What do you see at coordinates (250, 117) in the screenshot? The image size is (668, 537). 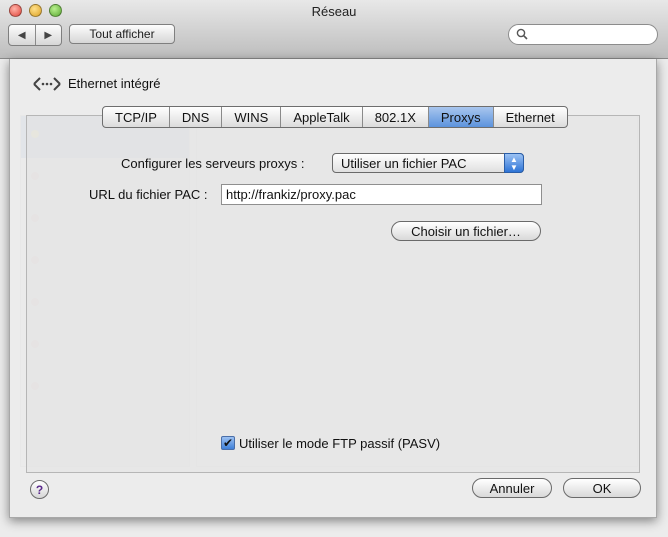 I see `tab-wins: WINS` at bounding box center [250, 117].